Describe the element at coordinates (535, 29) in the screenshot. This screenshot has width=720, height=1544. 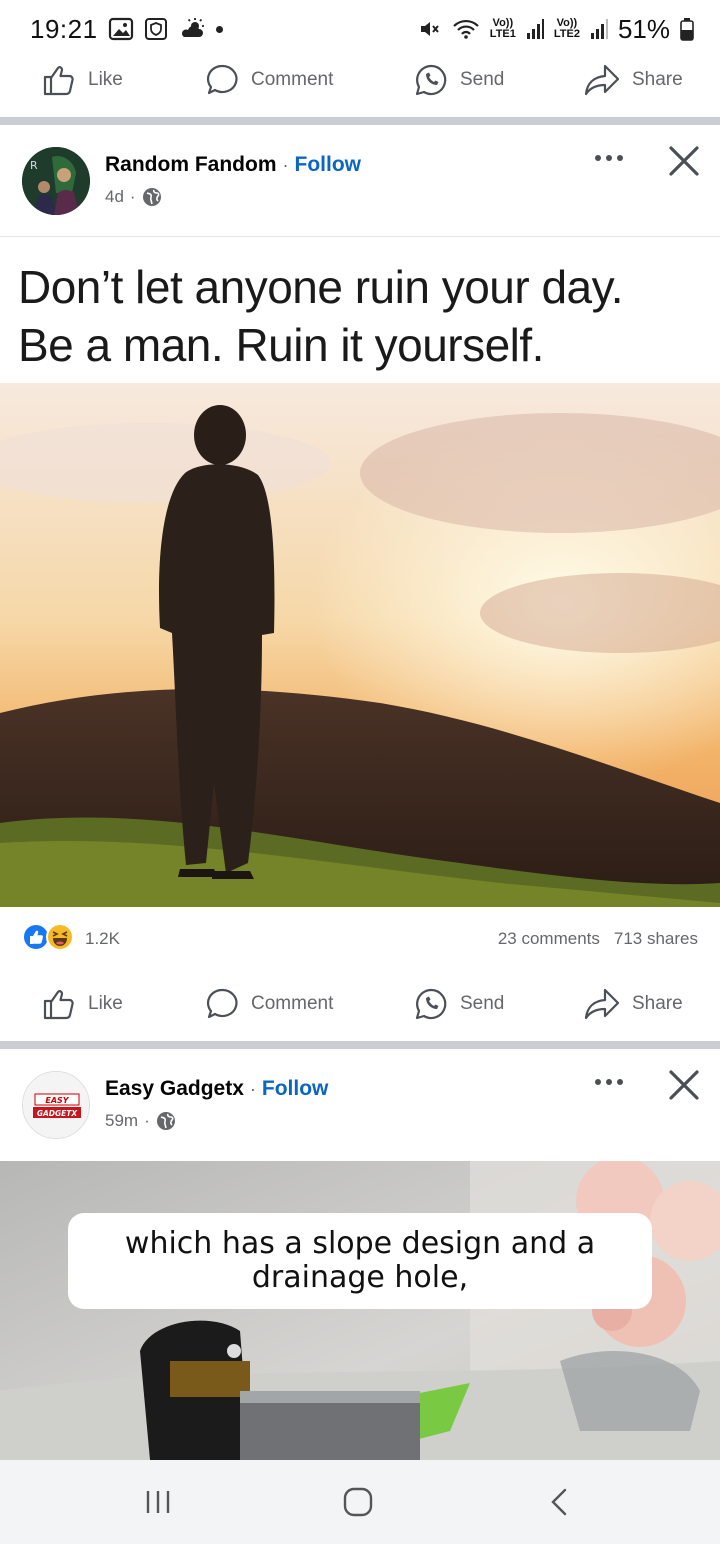
I see `signal-icon` at that location.